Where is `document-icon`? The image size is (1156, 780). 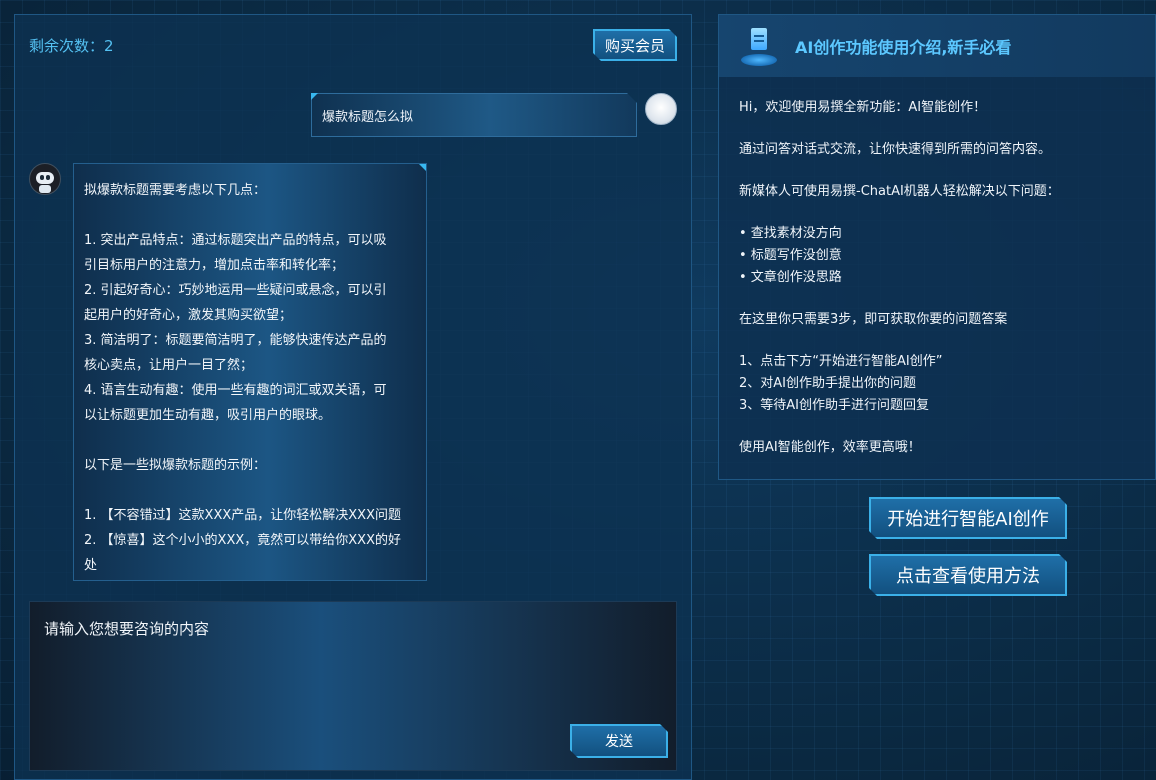
document-icon is located at coordinates (760, 46).